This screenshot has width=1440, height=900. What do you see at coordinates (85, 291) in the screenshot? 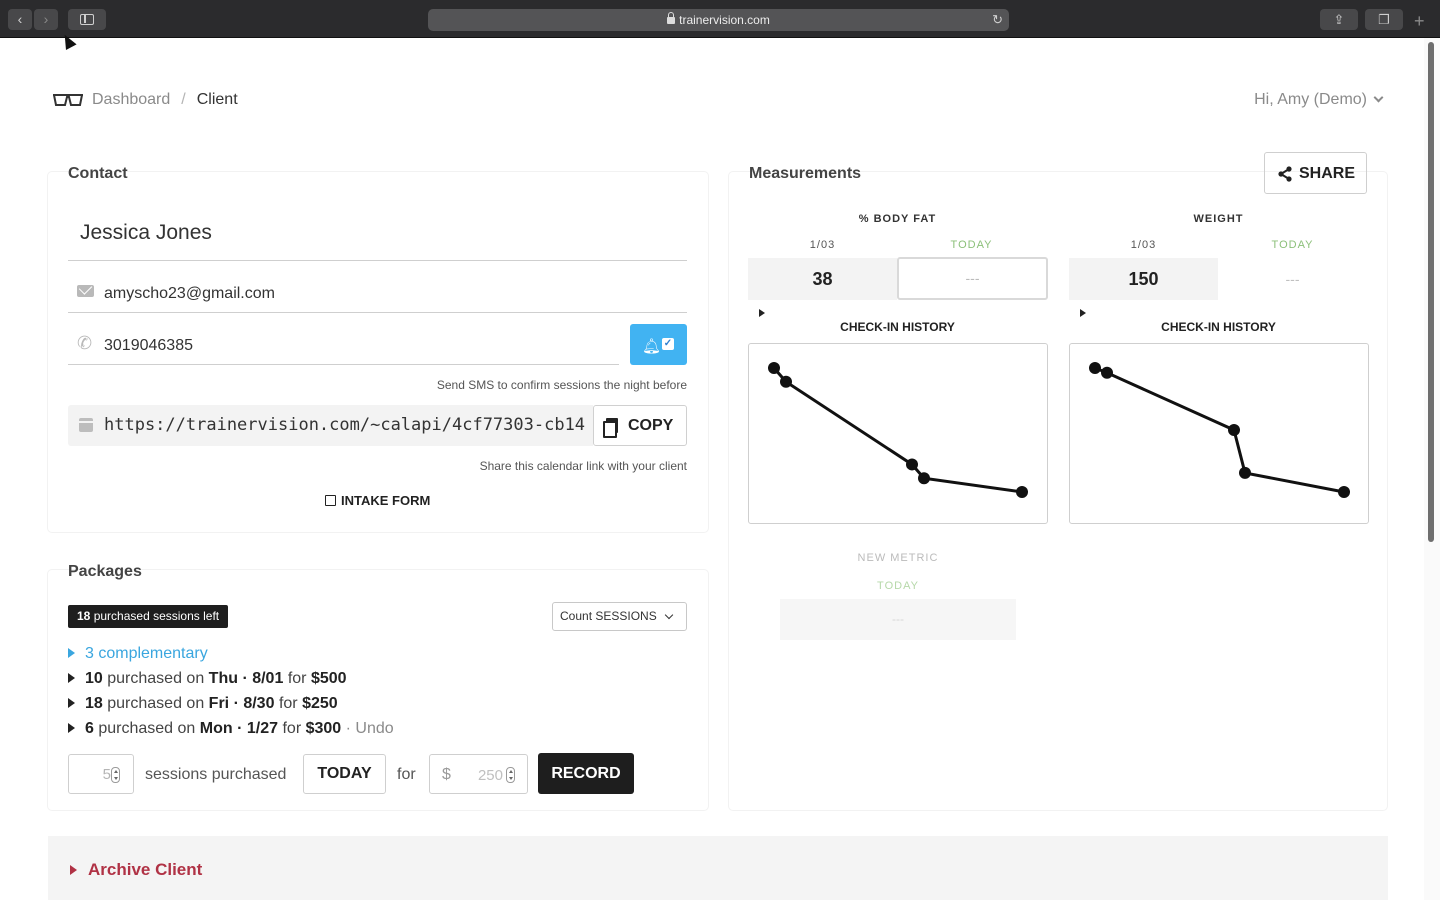
I see `envelope-icon` at bounding box center [85, 291].